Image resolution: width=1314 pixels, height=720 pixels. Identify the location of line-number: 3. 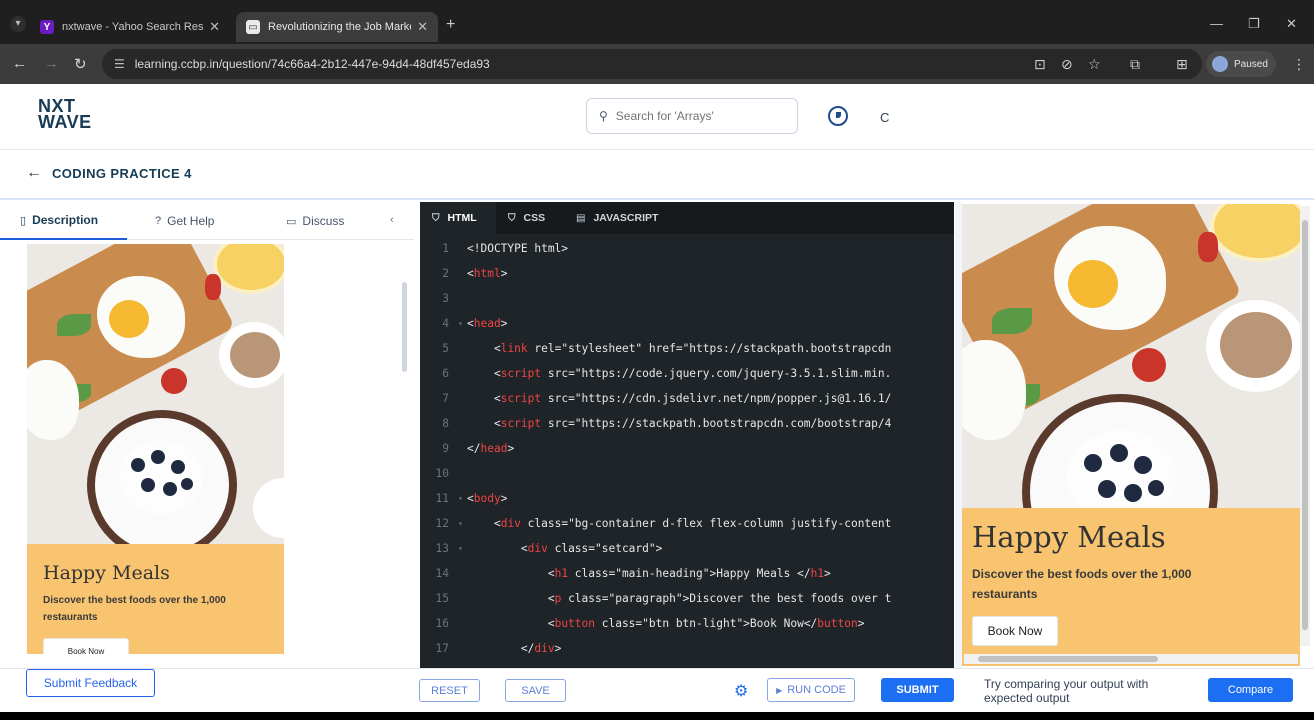
(445, 298).